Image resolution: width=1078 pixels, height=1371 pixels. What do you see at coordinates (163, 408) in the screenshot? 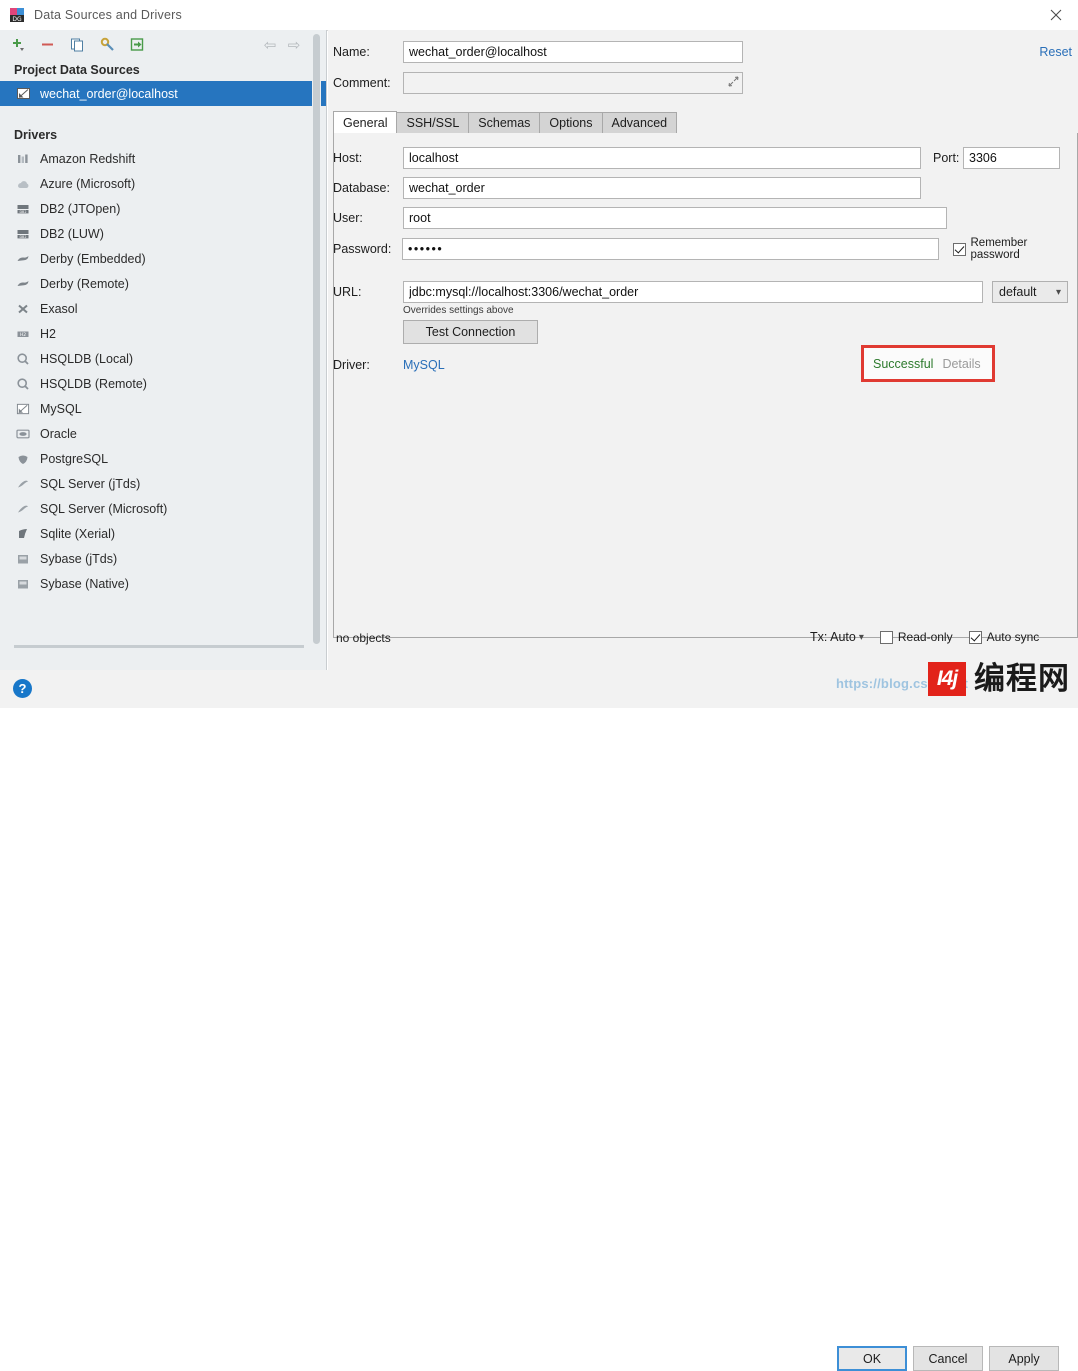
I see `driver-item-mysql: MySQL` at bounding box center [163, 408].